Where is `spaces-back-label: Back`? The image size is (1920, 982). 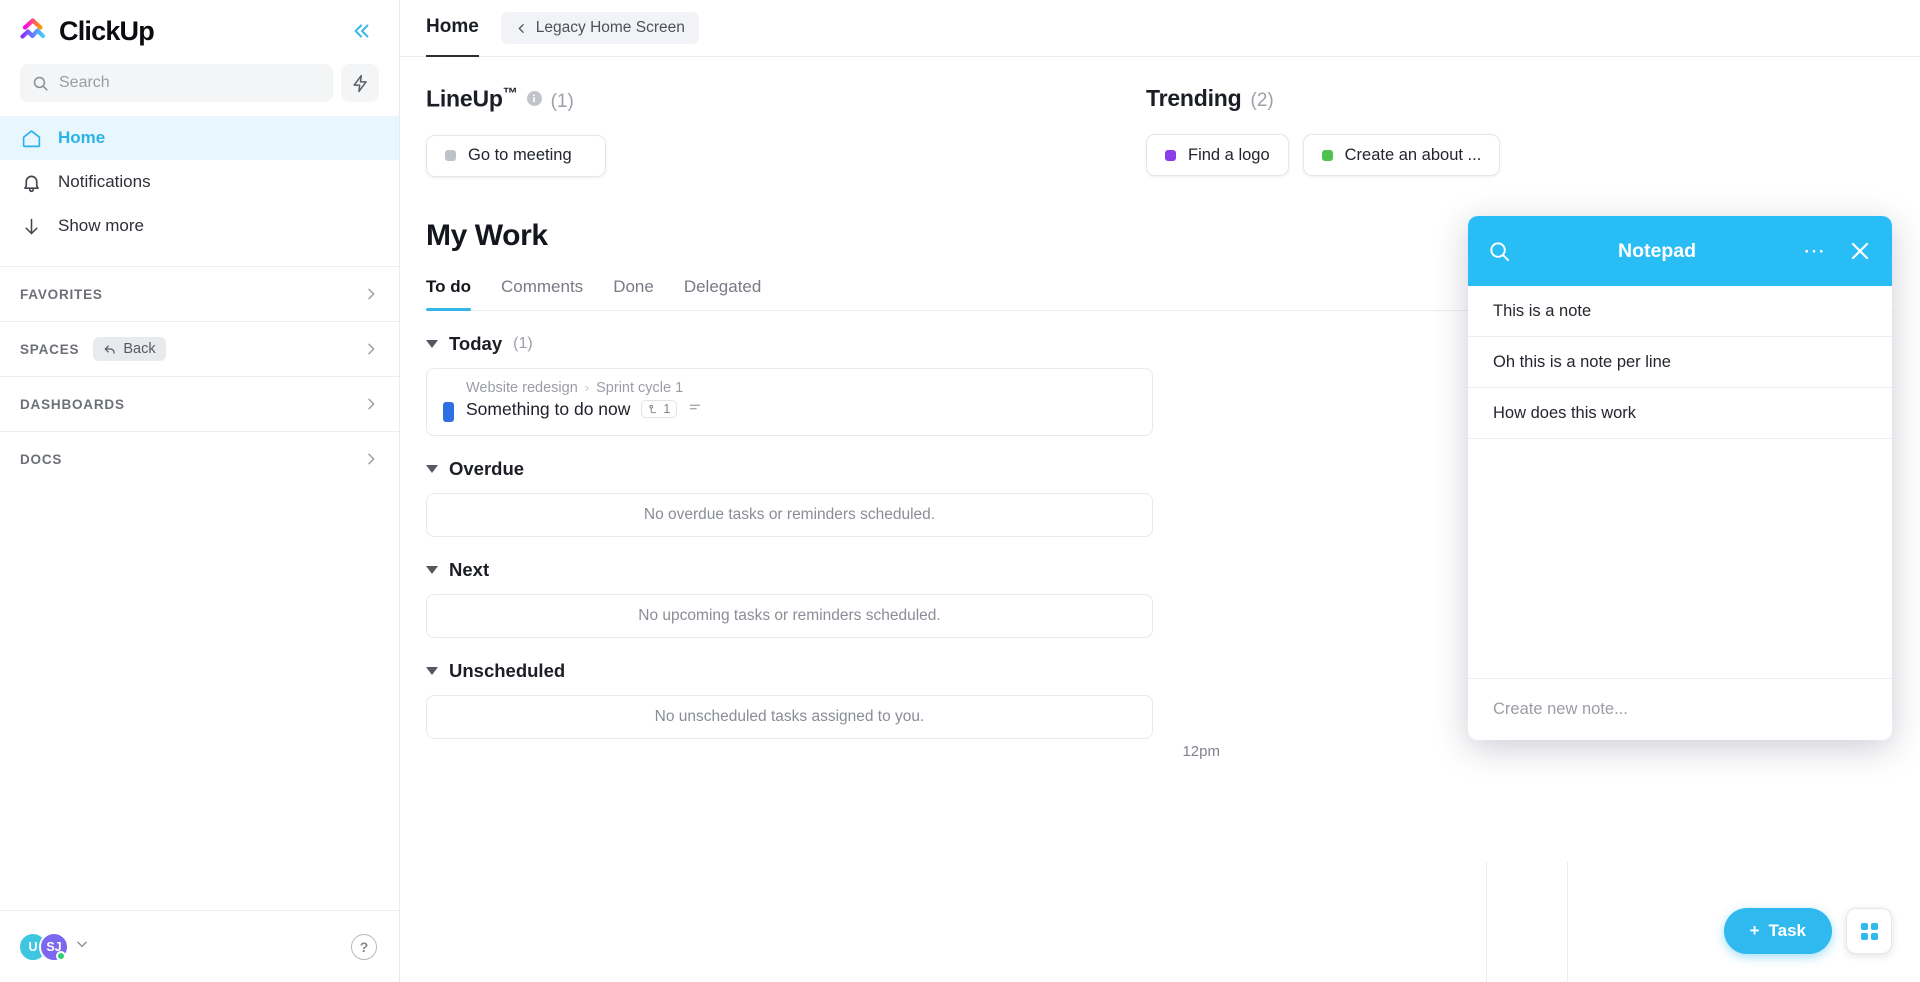
spaces-back-label: Back is located at coordinates (139, 349).